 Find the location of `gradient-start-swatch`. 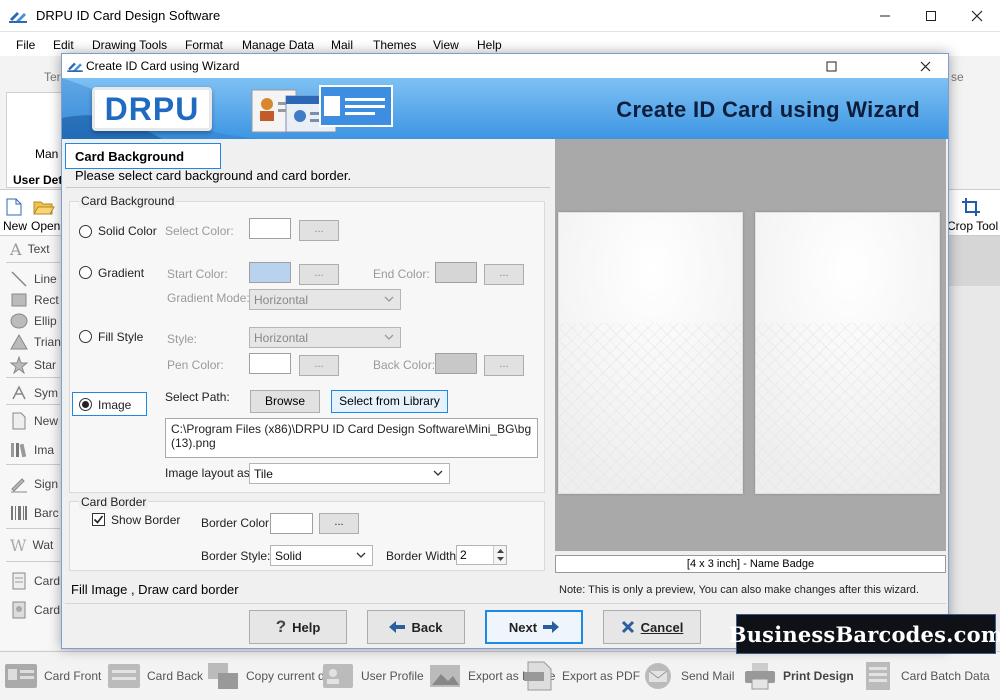

gradient-start-swatch is located at coordinates (270, 272).